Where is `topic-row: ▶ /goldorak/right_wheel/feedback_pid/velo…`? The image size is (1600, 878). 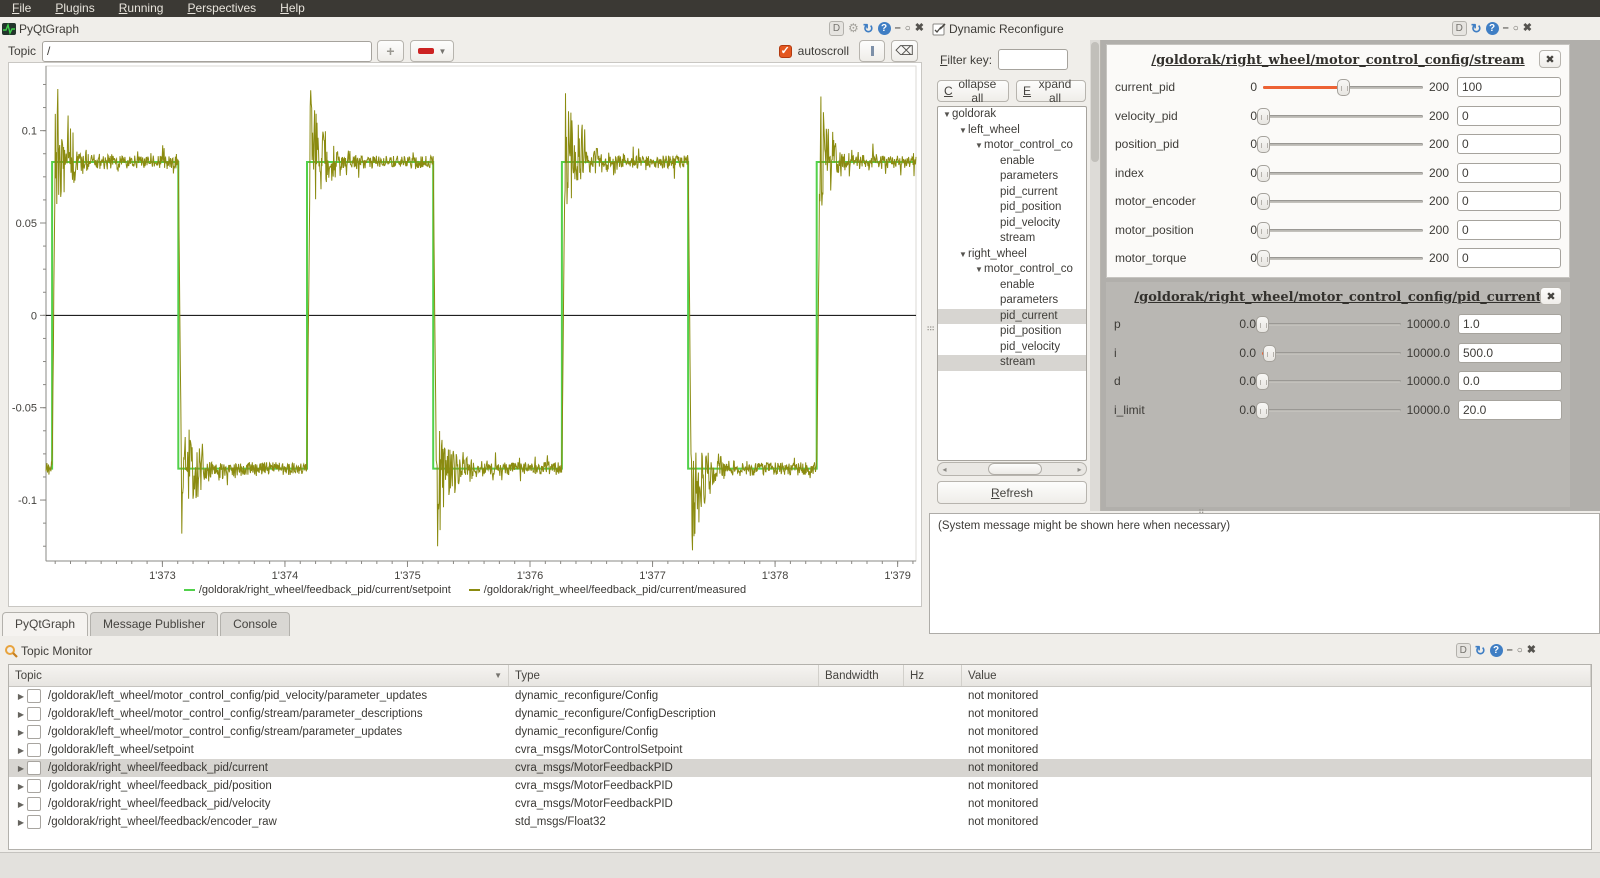 topic-row: ▶ /goldorak/right_wheel/feedback_pid/velo… is located at coordinates (800, 804).